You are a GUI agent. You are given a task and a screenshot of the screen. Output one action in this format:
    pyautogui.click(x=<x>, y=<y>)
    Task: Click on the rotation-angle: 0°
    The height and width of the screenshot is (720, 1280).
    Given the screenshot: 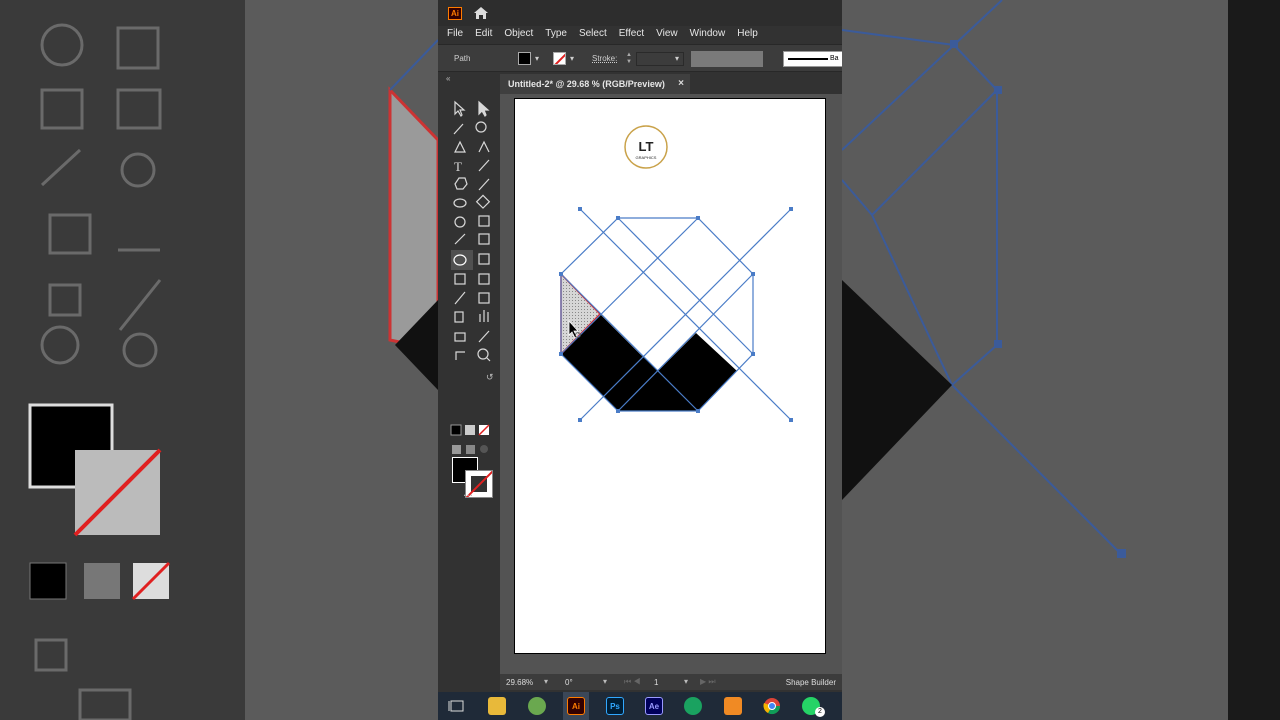 What is the action you would take?
    pyautogui.click(x=569, y=682)
    